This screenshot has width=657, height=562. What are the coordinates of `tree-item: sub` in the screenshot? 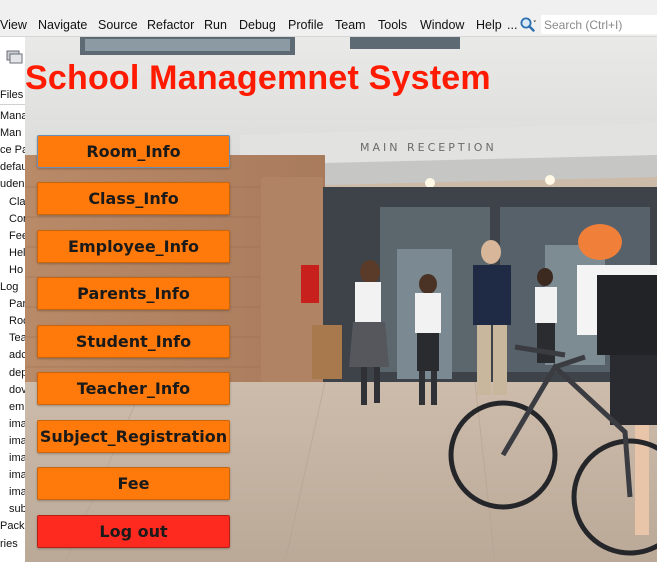 It's located at (17, 509).